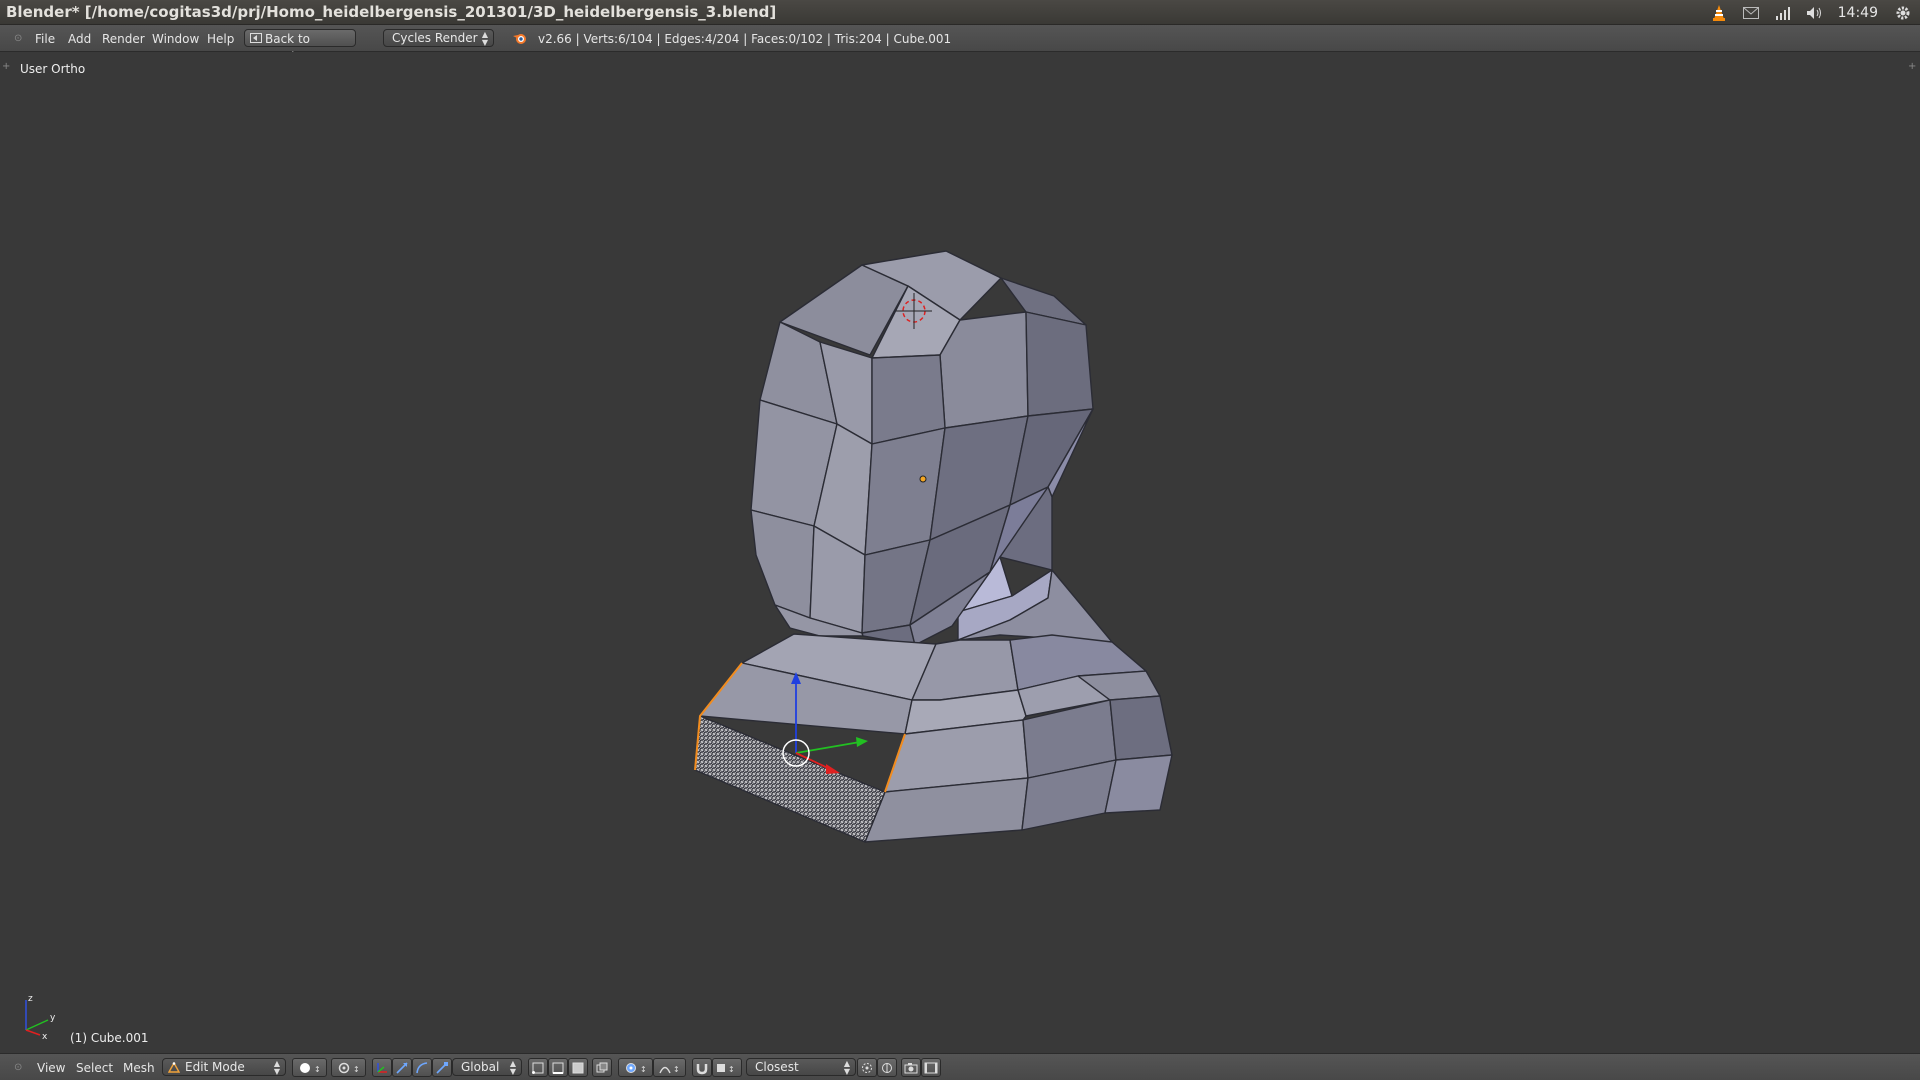 The image size is (1920, 1080). I want to click on menu-help: Help, so click(220, 39).